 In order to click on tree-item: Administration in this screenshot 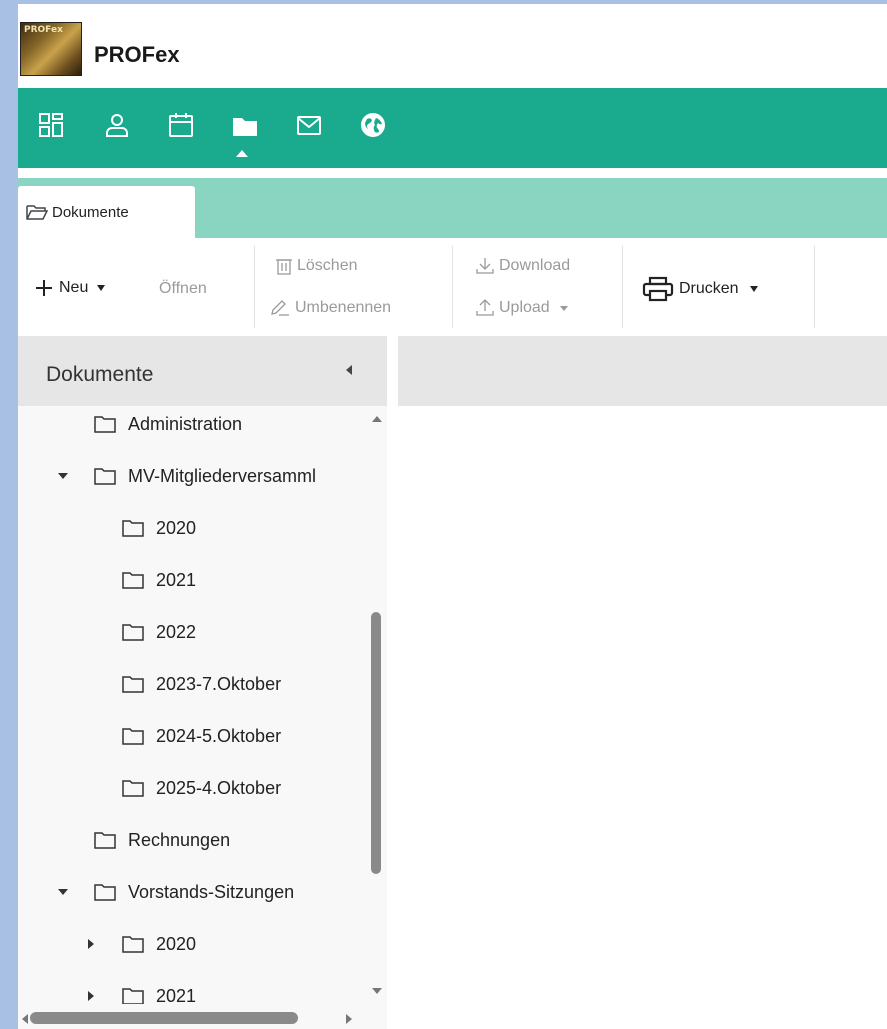, I will do `click(168, 428)`.